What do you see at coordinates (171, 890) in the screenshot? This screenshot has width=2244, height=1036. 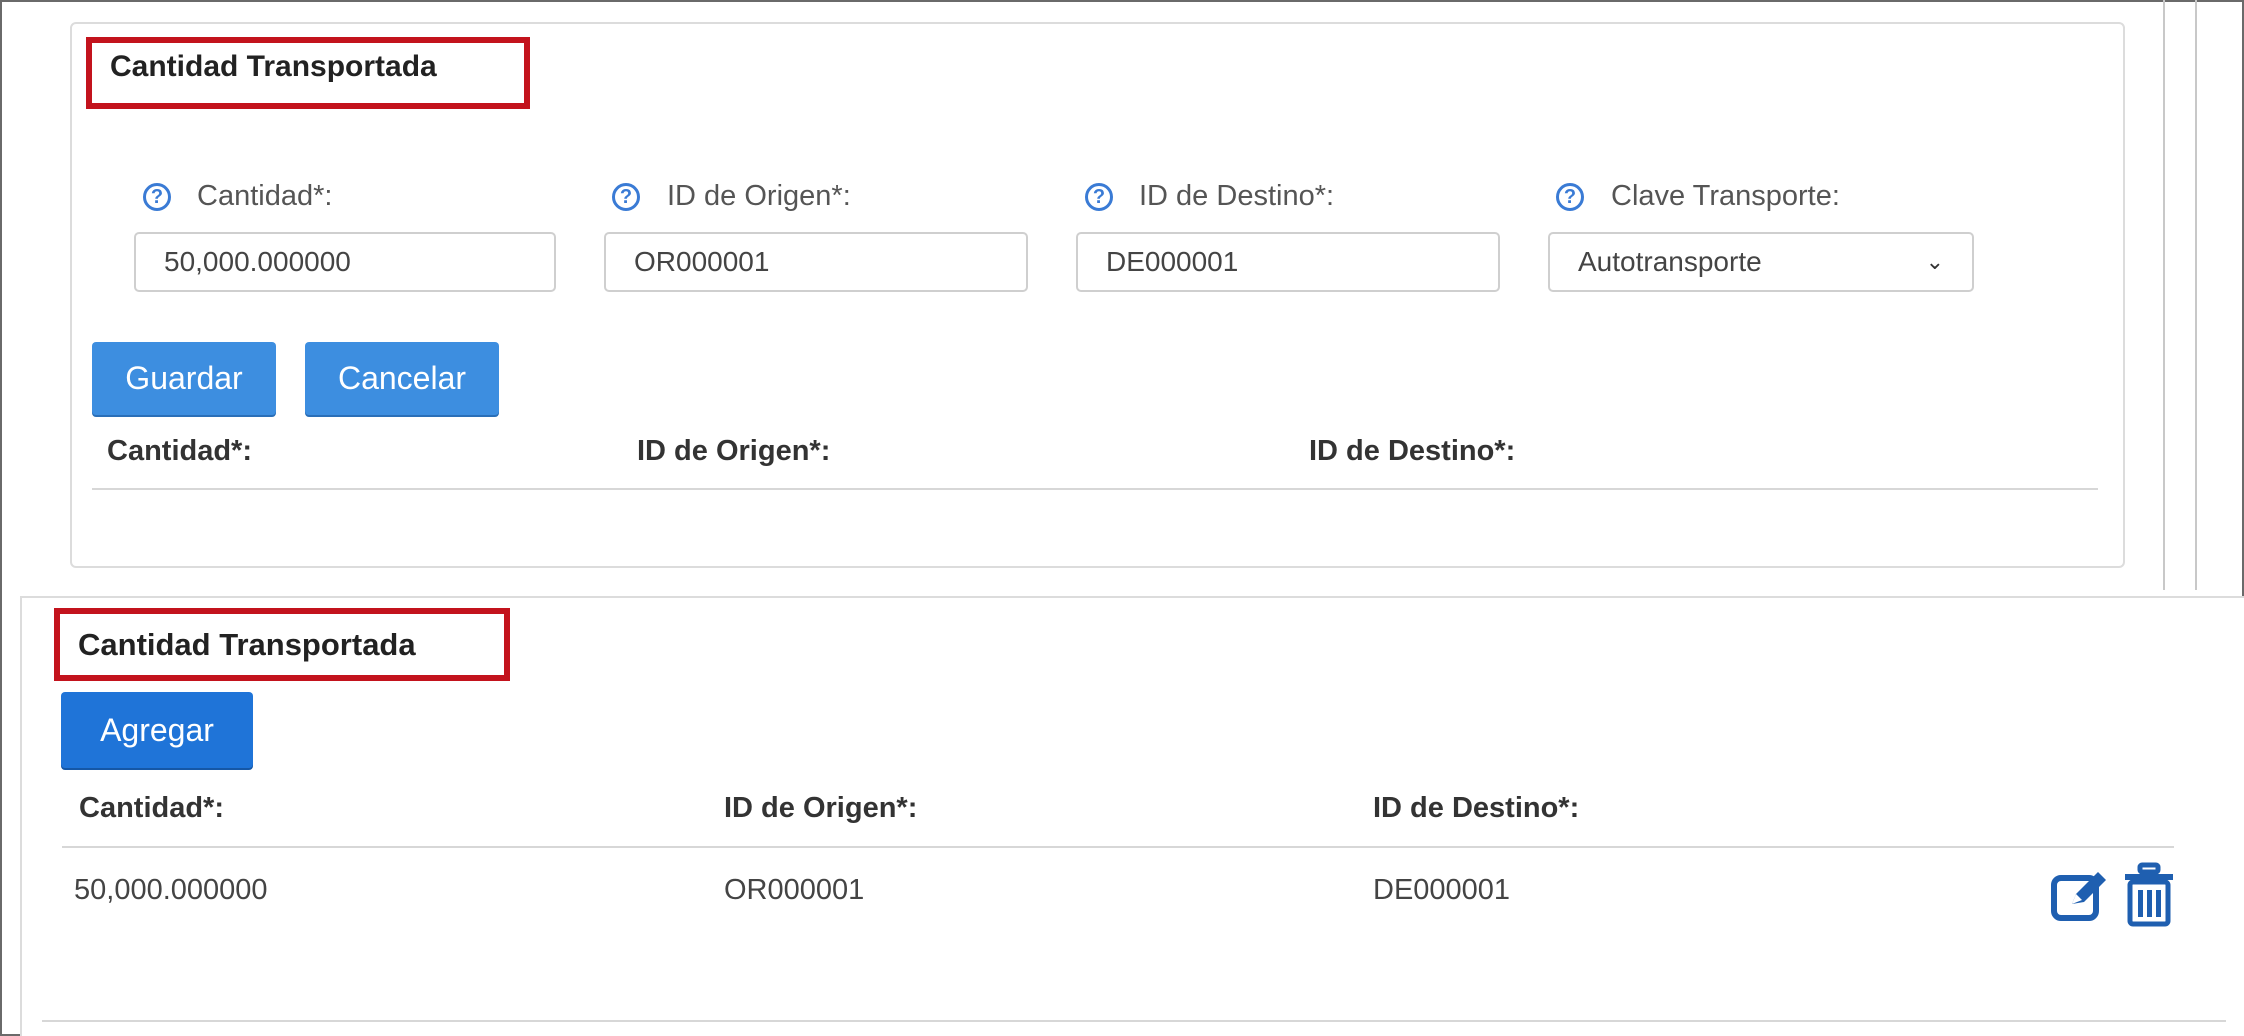 I see `cell-cantidad: 50,000.000000` at bounding box center [171, 890].